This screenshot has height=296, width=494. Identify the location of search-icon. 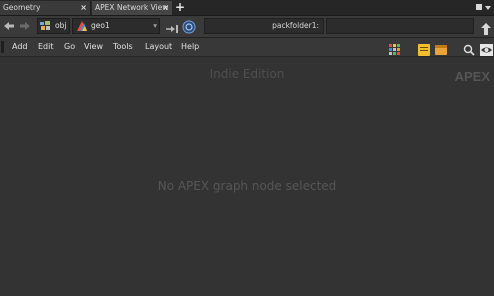
(469, 48).